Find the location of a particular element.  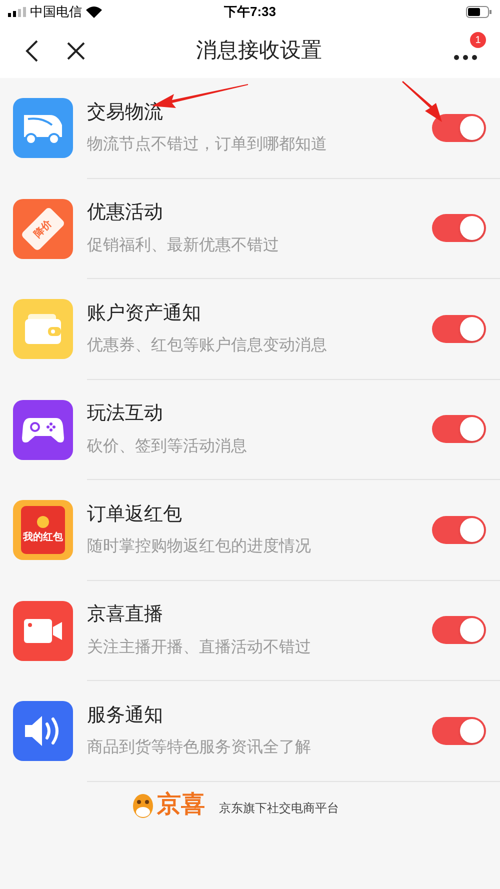

battery-icon is located at coordinates (479, 12).